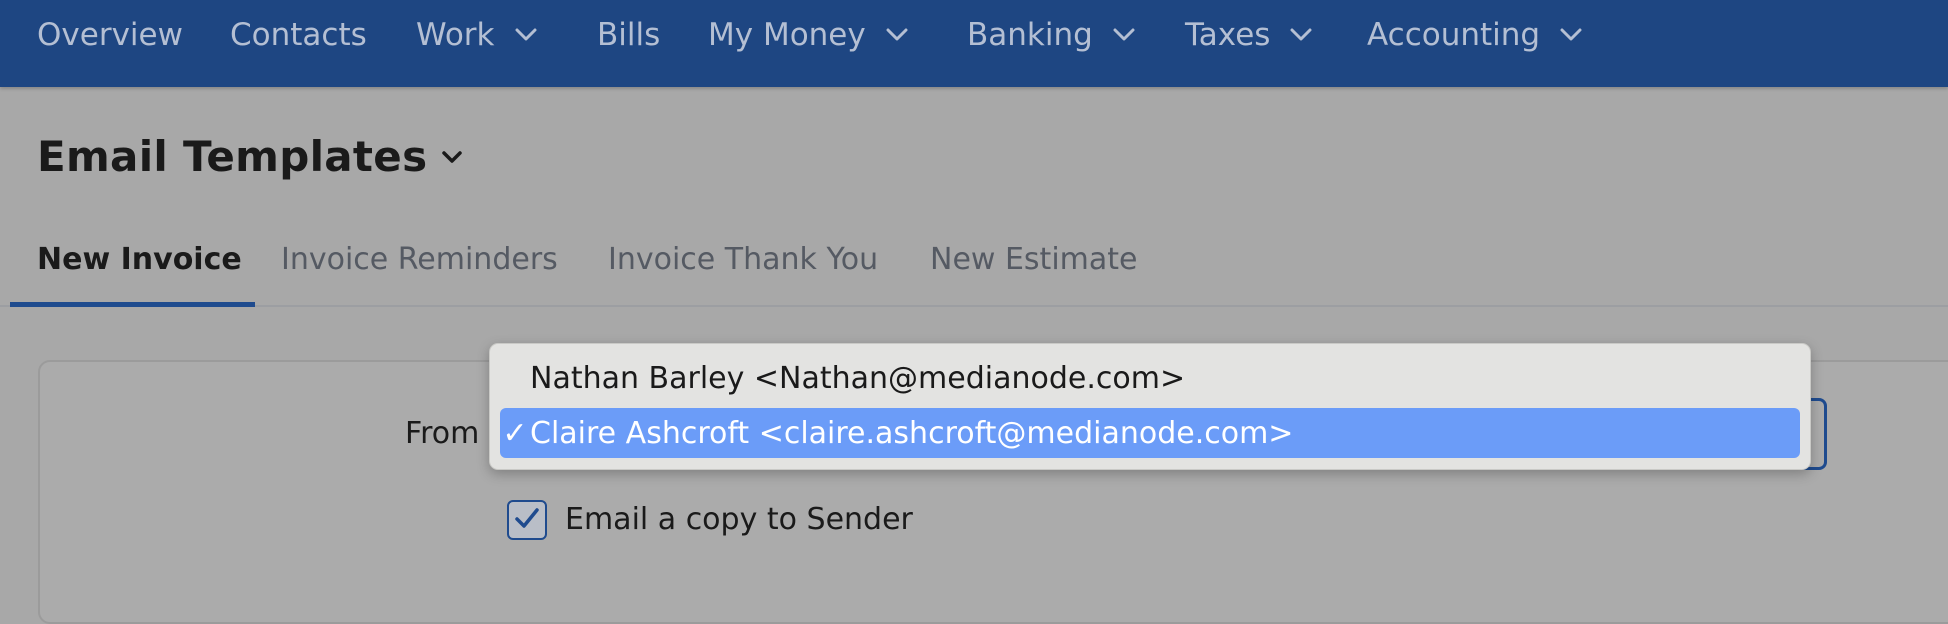  I want to click on active-tab-indicator, so click(132, 304).